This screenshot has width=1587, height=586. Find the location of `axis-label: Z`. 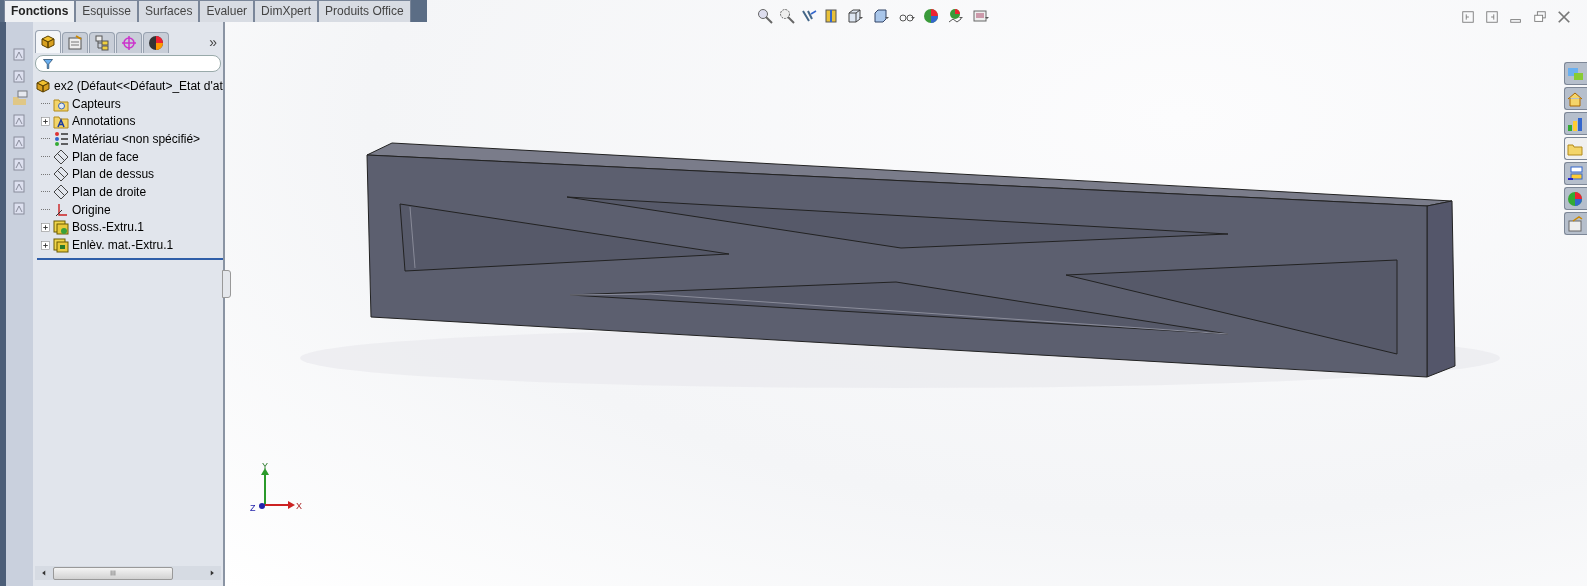

axis-label: Z is located at coordinates (253, 508).